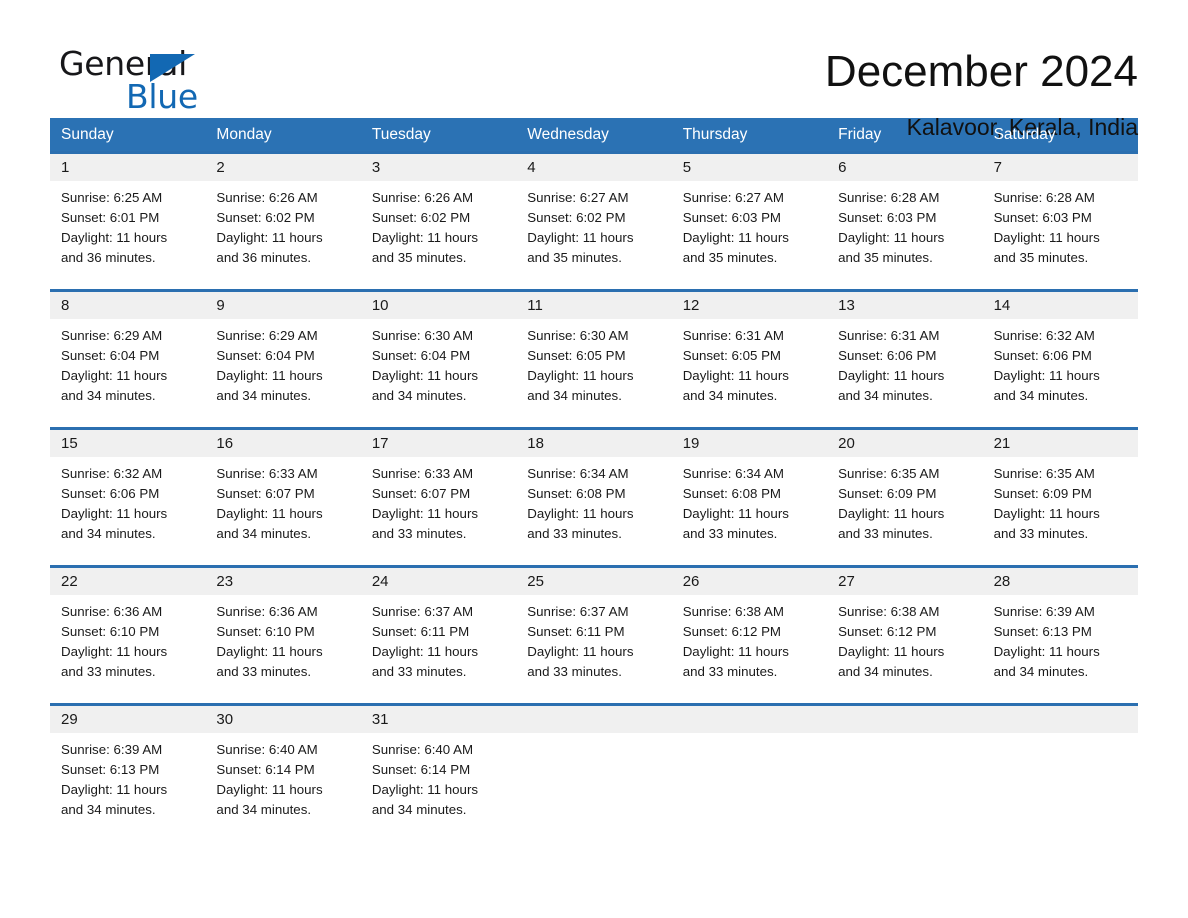 The image size is (1188, 918). I want to click on day-number: 25, so click(593, 581).